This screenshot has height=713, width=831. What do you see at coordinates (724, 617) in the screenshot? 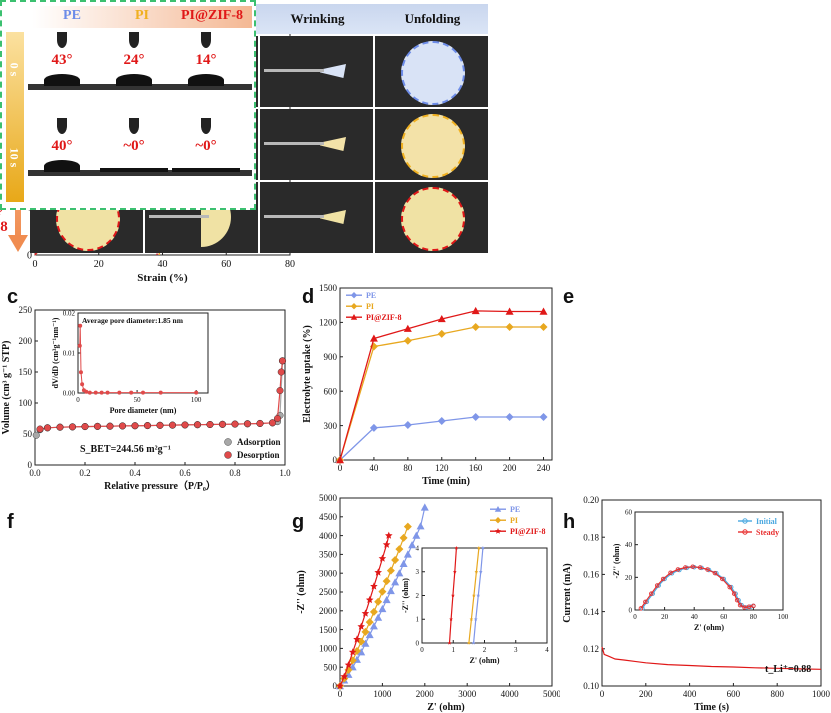
I see `x-tick-label: 60` at bounding box center [724, 617].